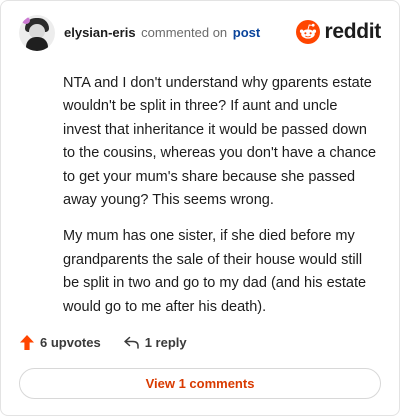 This screenshot has width=400, height=416. What do you see at coordinates (184, 32) in the screenshot?
I see `action-text: commented on` at bounding box center [184, 32].